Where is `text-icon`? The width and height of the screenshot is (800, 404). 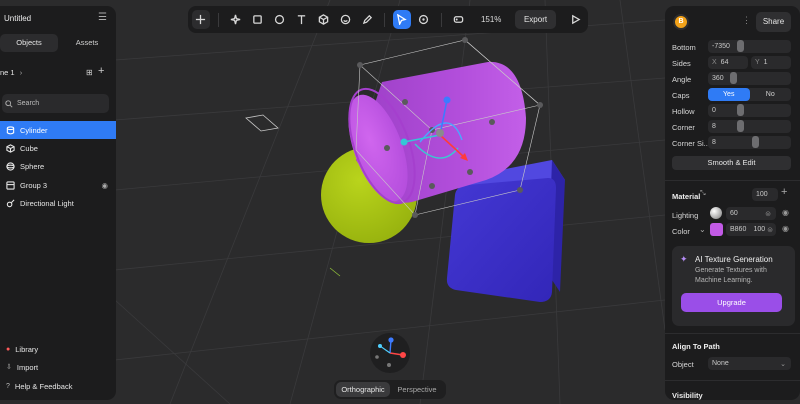 text-icon is located at coordinates (301, 20).